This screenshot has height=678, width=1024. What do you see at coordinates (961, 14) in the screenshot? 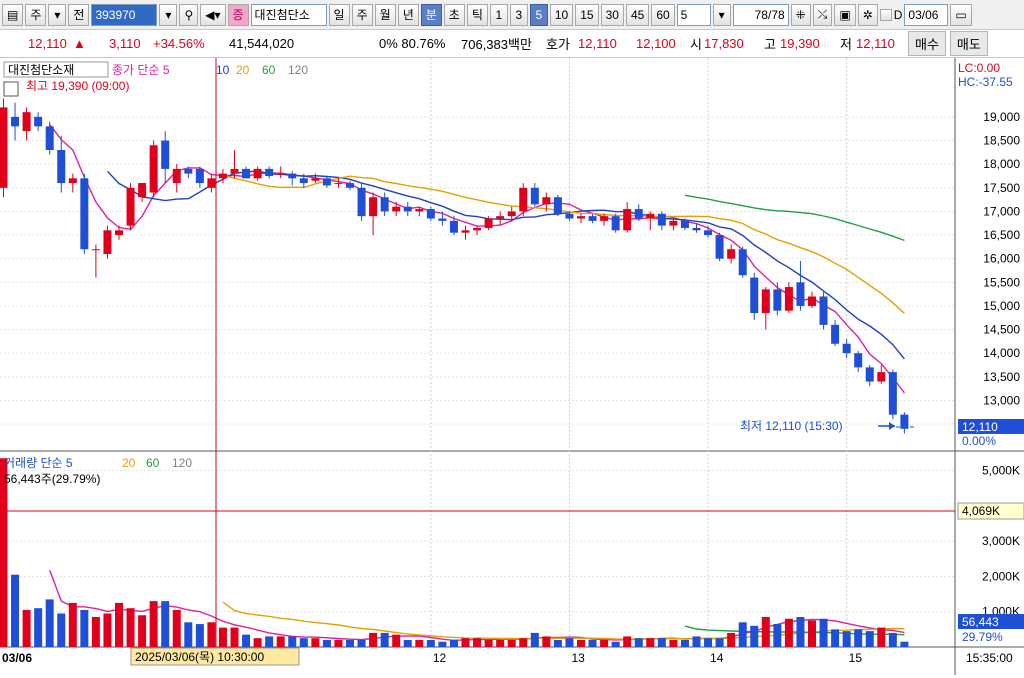
I see `calendar-icon: ▭` at bounding box center [961, 14].